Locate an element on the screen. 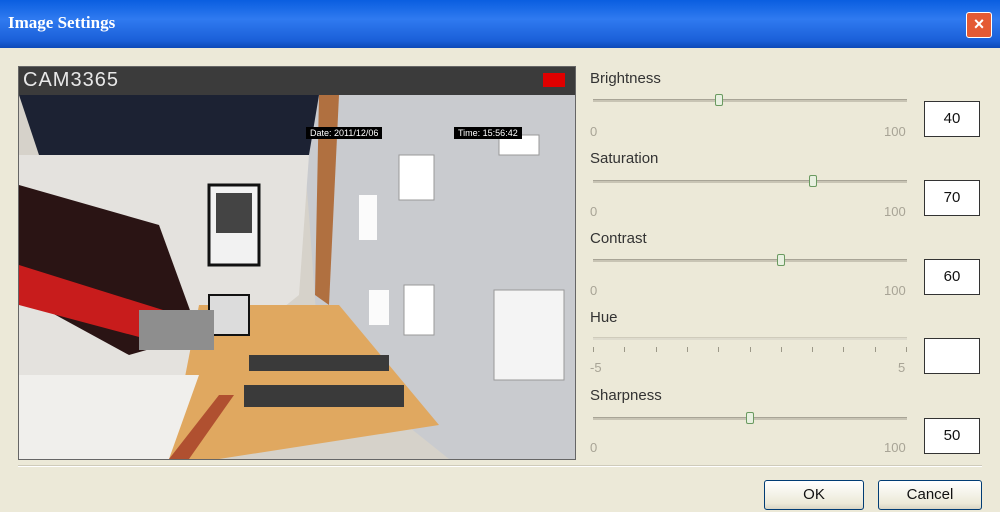 Image resolution: width=1000 pixels, height=512 pixels. brightness-min: 0 is located at coordinates (594, 131).